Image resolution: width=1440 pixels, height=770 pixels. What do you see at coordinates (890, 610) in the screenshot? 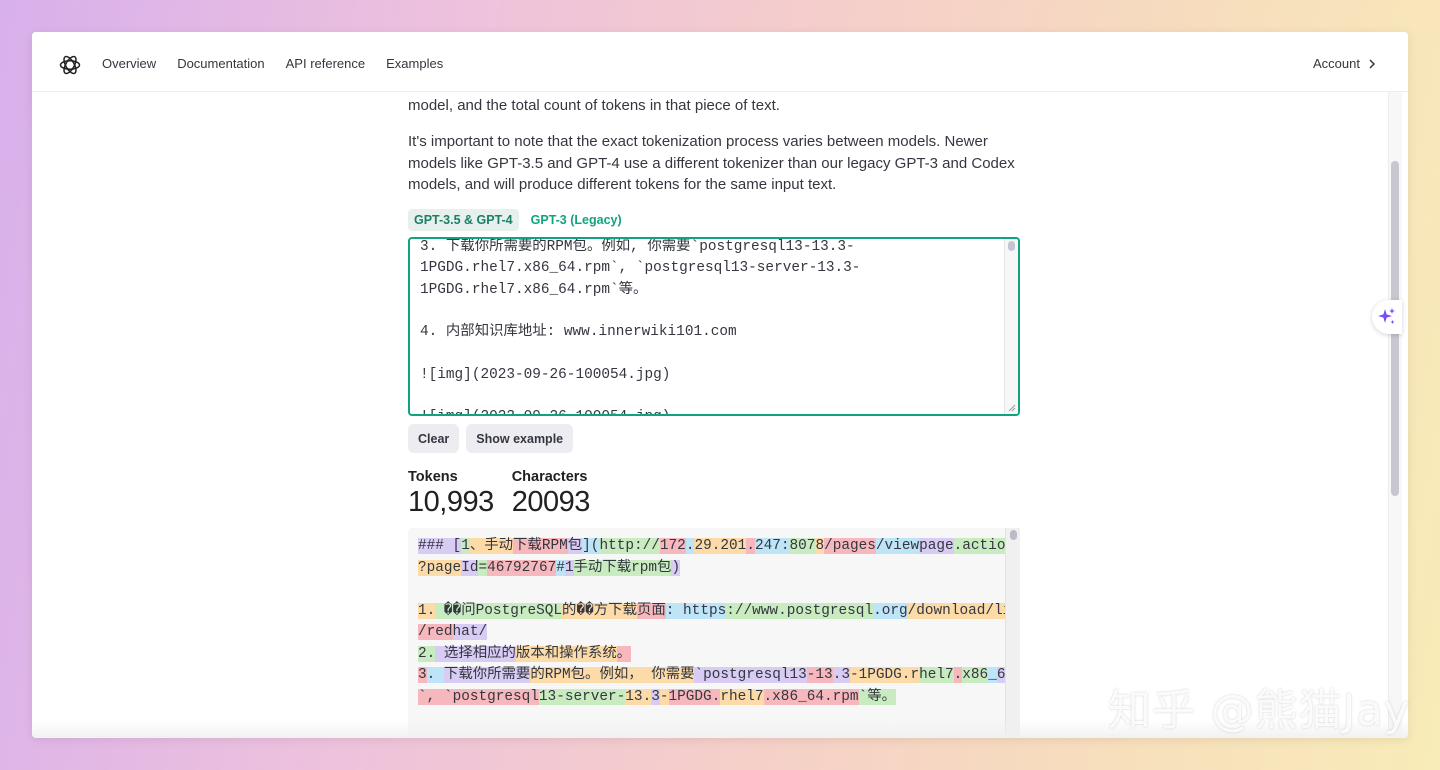
I see `token: .org` at bounding box center [890, 610].